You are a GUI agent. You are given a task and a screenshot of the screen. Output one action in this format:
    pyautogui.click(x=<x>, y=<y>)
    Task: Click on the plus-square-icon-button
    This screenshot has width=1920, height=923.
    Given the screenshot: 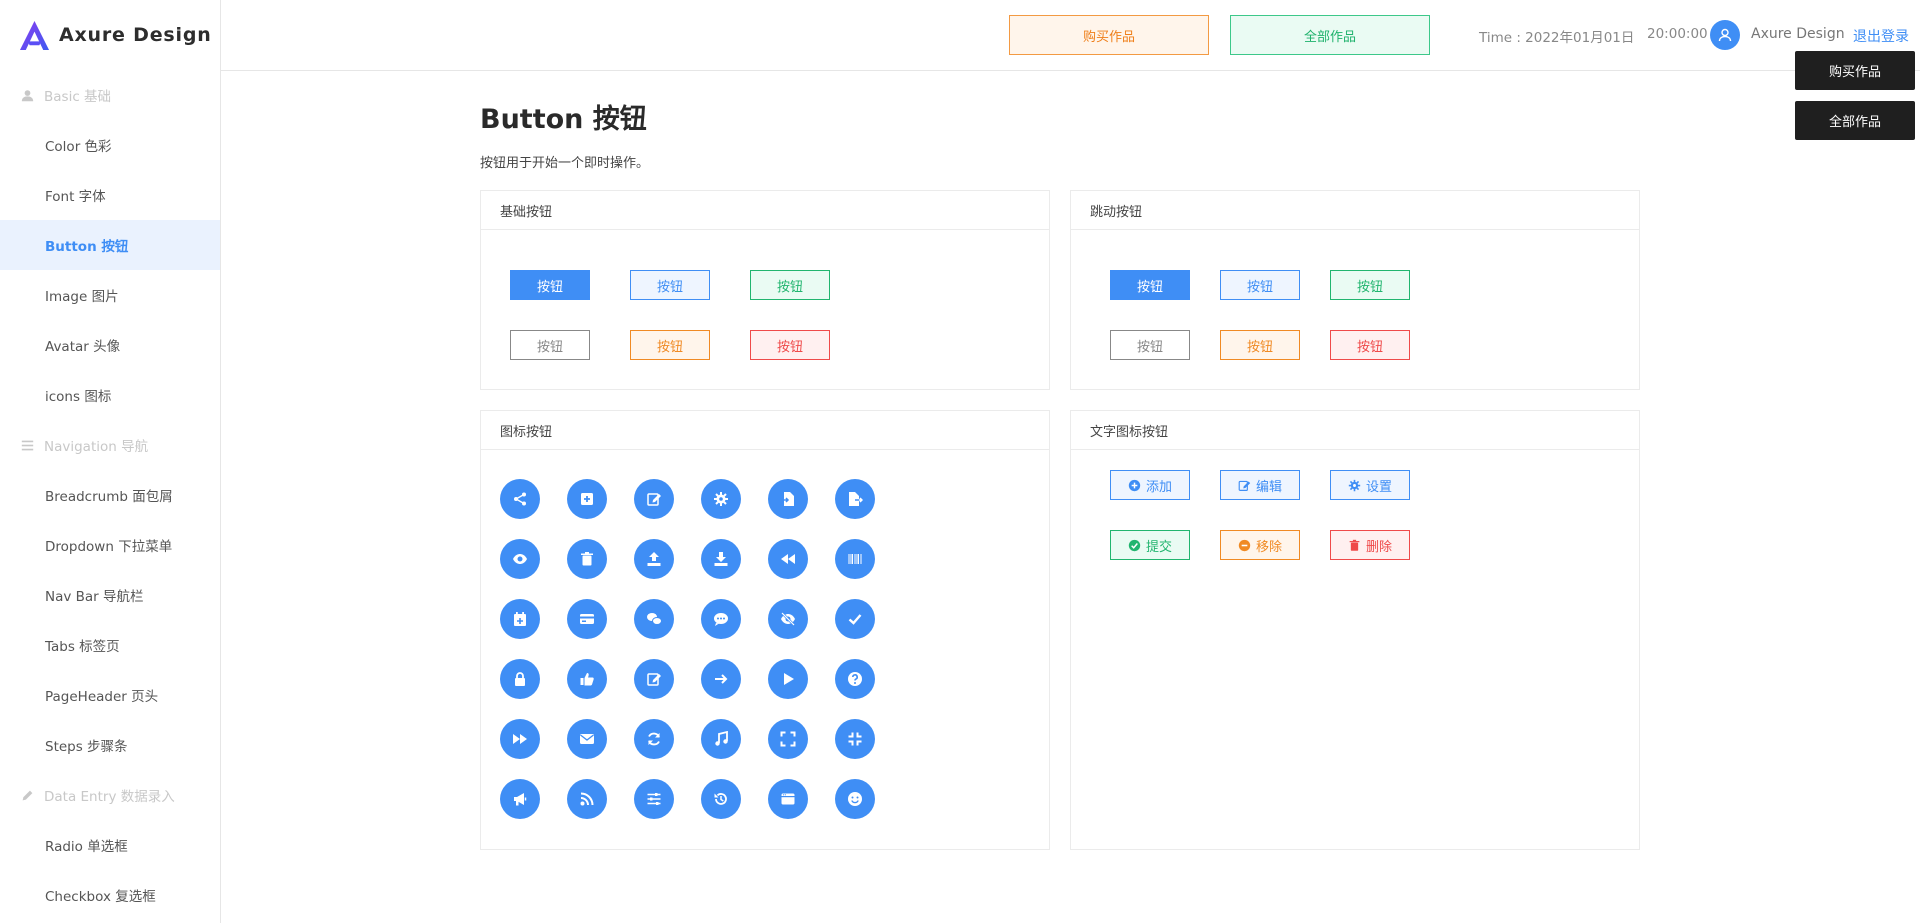 What is the action you would take?
    pyautogui.click(x=587, y=499)
    